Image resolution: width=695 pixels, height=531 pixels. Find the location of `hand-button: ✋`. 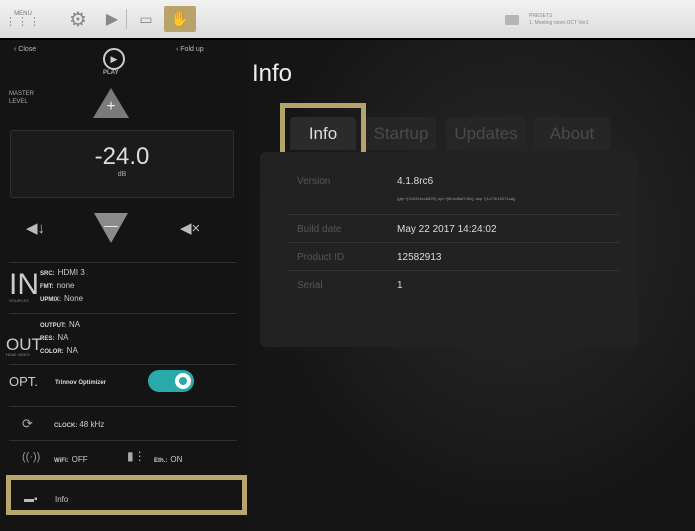

hand-button: ✋ is located at coordinates (180, 19).